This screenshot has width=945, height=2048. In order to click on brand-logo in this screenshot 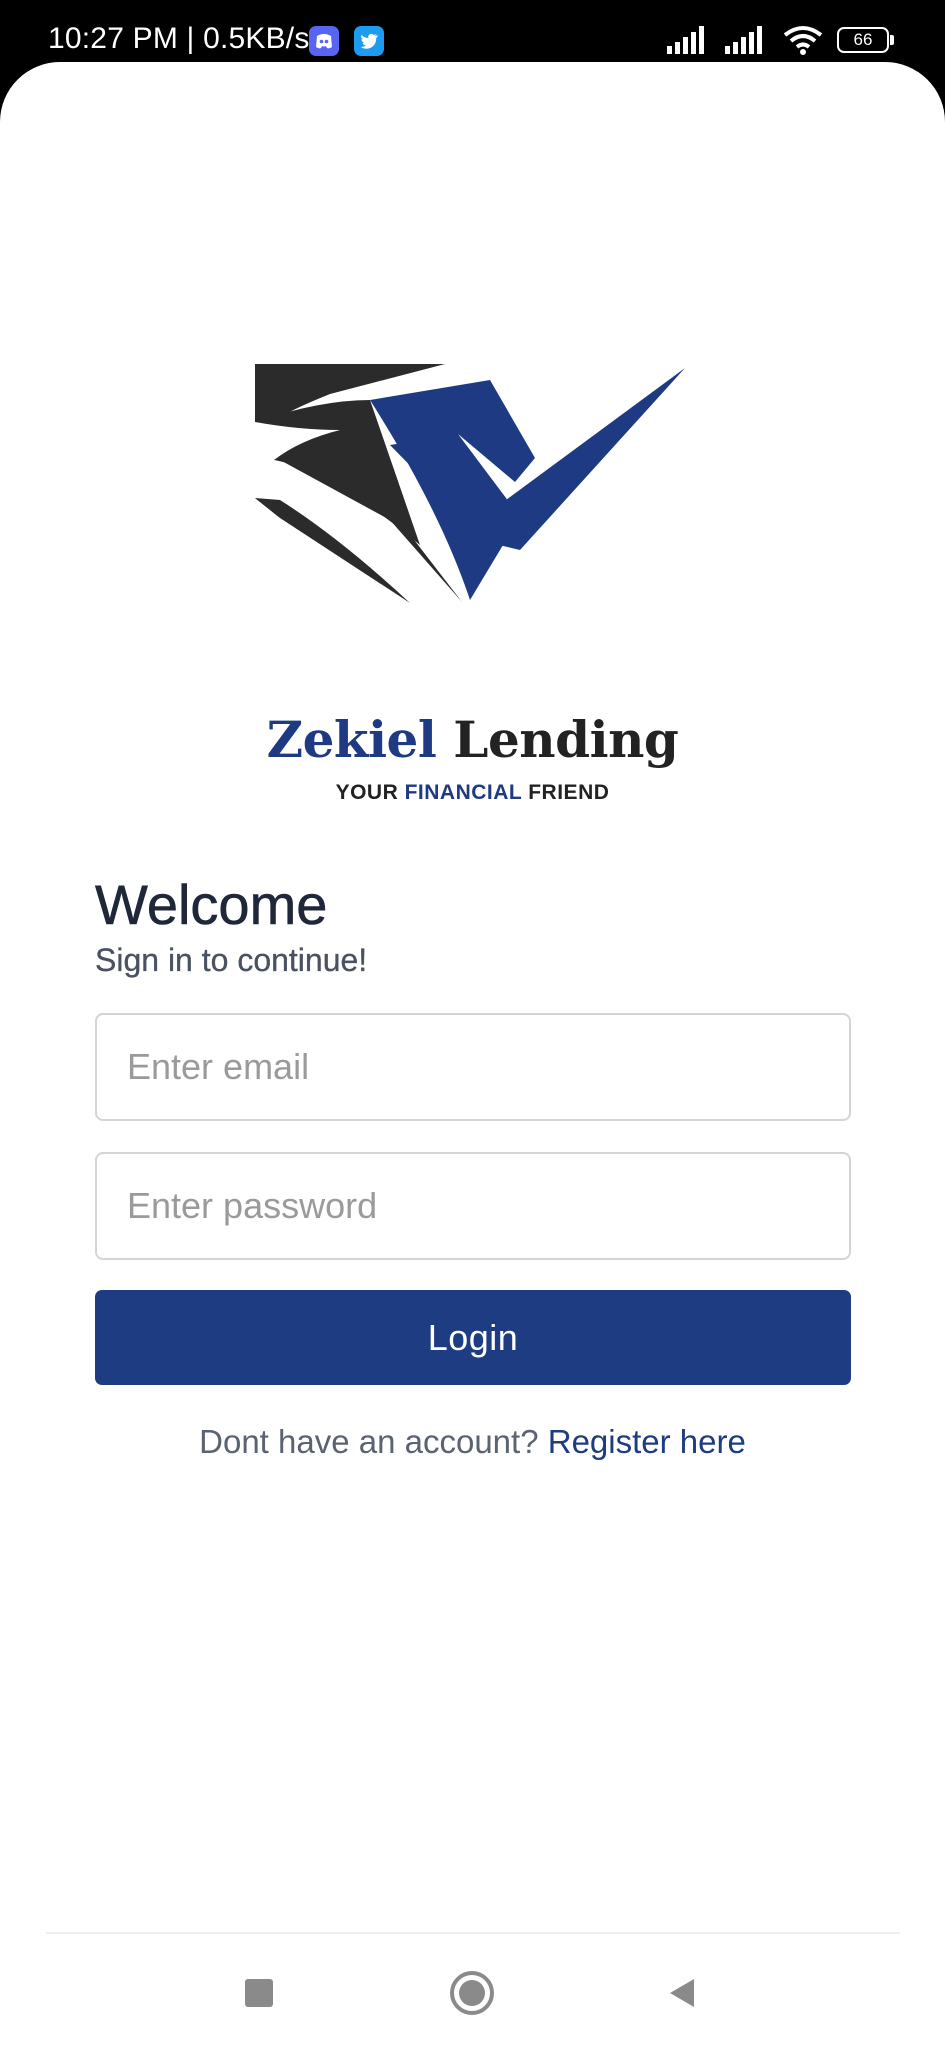, I will do `click(469, 483)`.